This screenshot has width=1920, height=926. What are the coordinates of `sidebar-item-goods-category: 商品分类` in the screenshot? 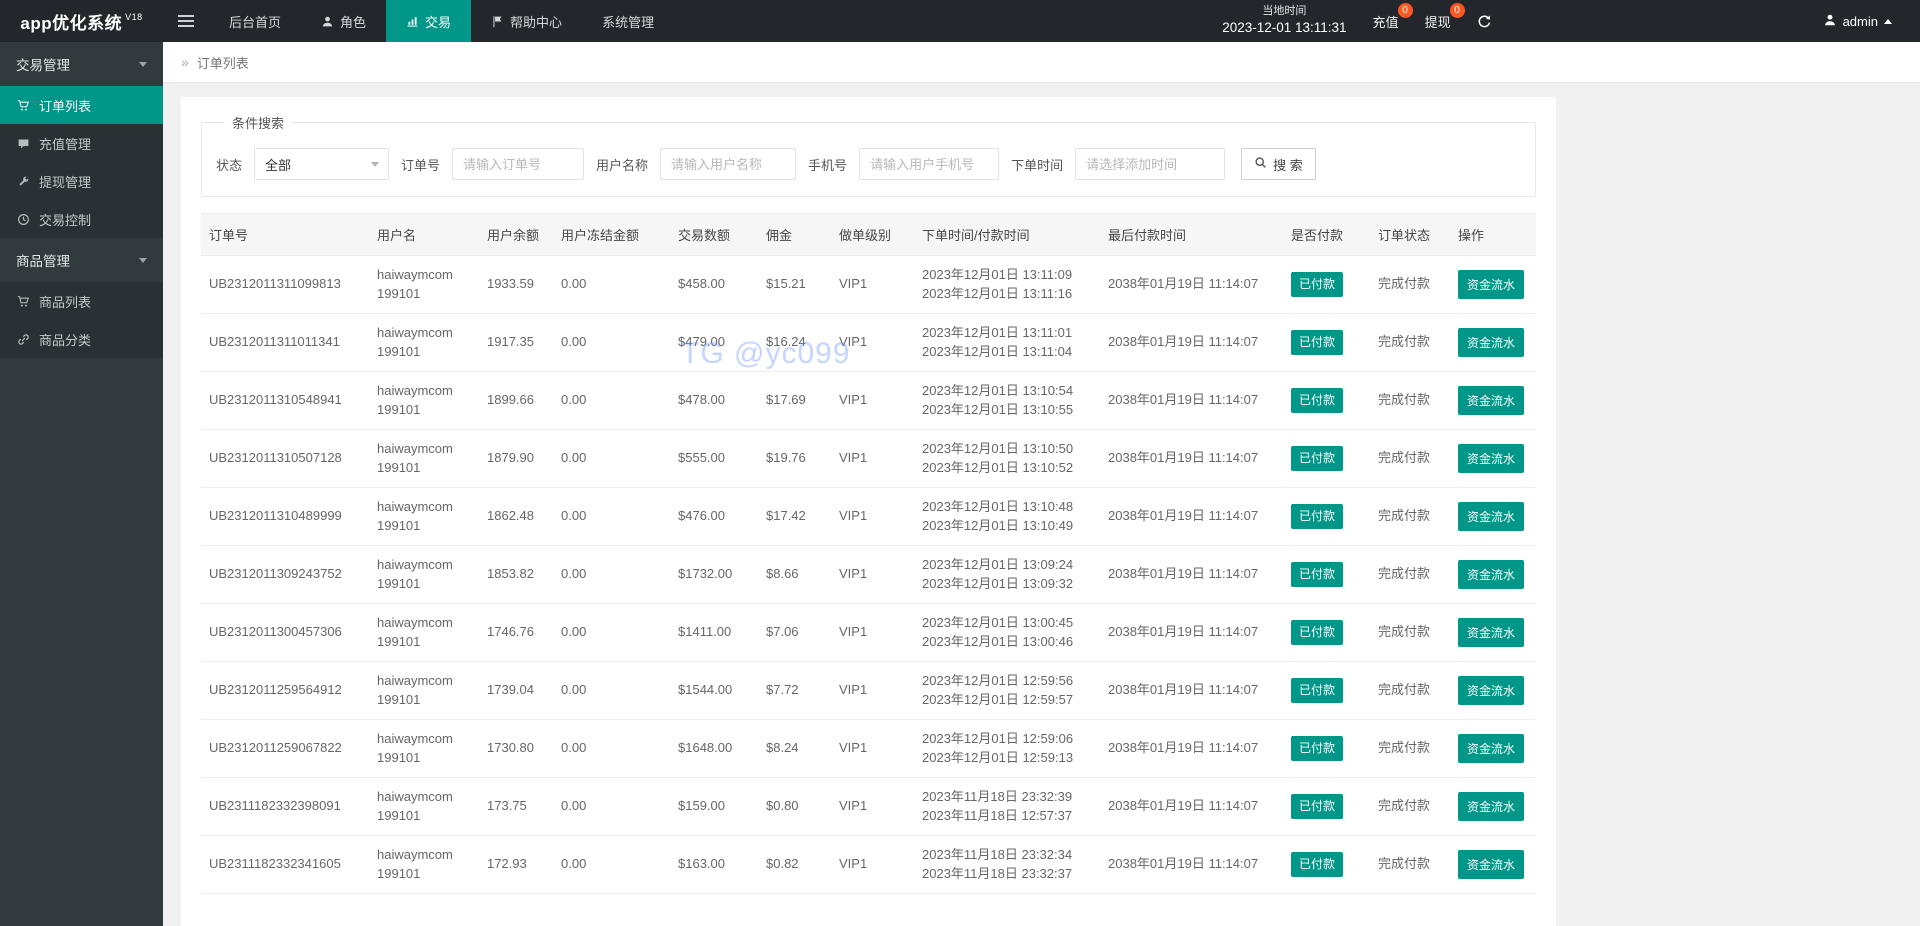 It's located at (81, 339).